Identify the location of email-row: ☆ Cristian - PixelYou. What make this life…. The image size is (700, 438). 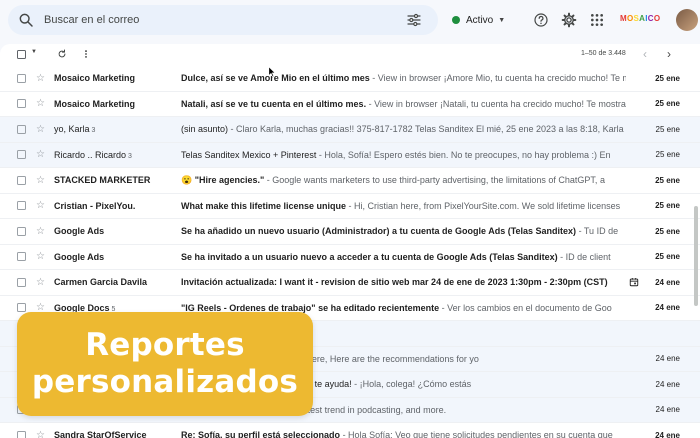
(350, 206).